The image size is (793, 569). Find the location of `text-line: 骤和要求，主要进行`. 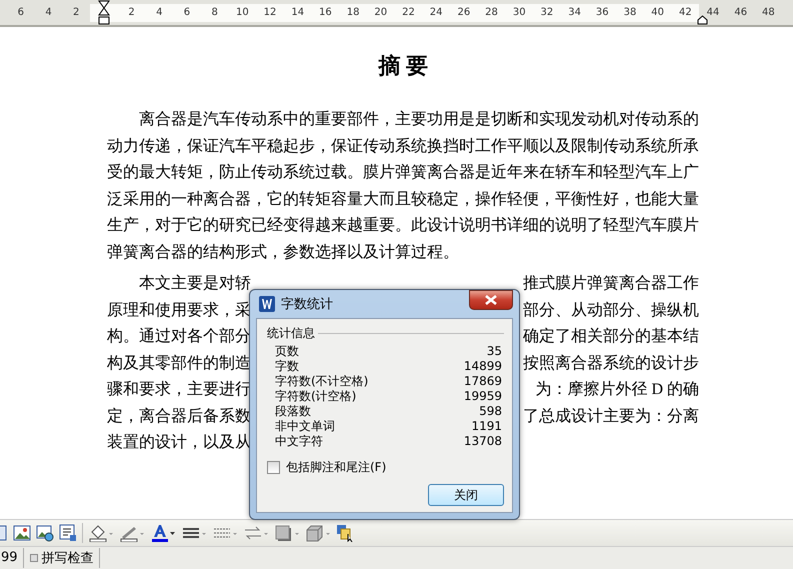

text-line: 骤和要求，主要进行 is located at coordinates (179, 390).